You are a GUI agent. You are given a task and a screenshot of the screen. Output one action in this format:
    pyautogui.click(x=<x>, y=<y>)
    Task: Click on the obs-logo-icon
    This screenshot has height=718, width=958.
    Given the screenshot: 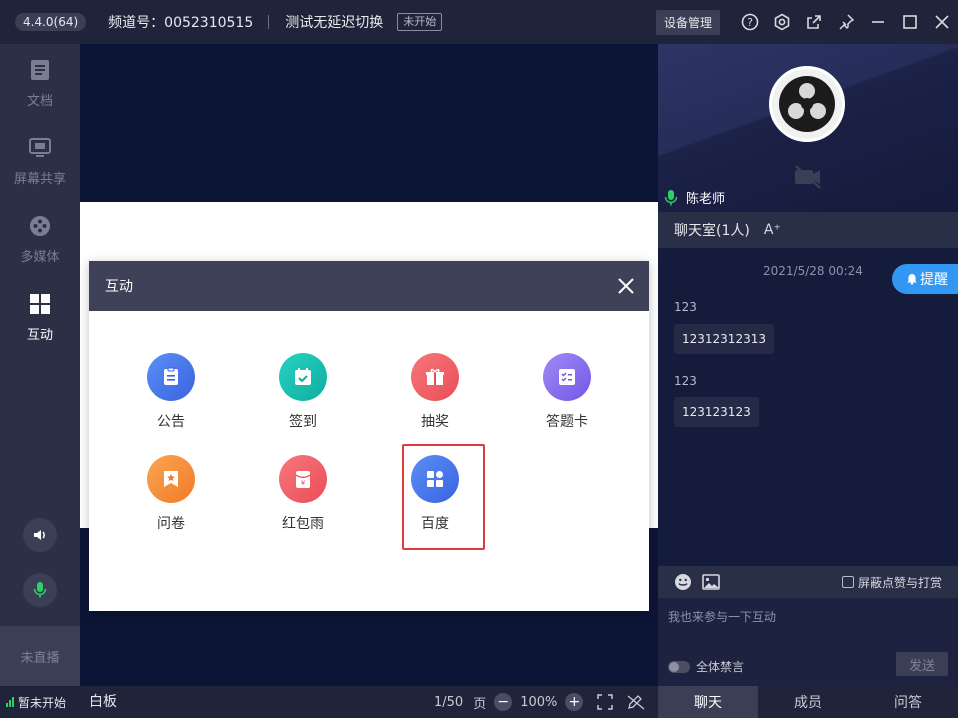 What is the action you would take?
    pyautogui.click(x=807, y=104)
    